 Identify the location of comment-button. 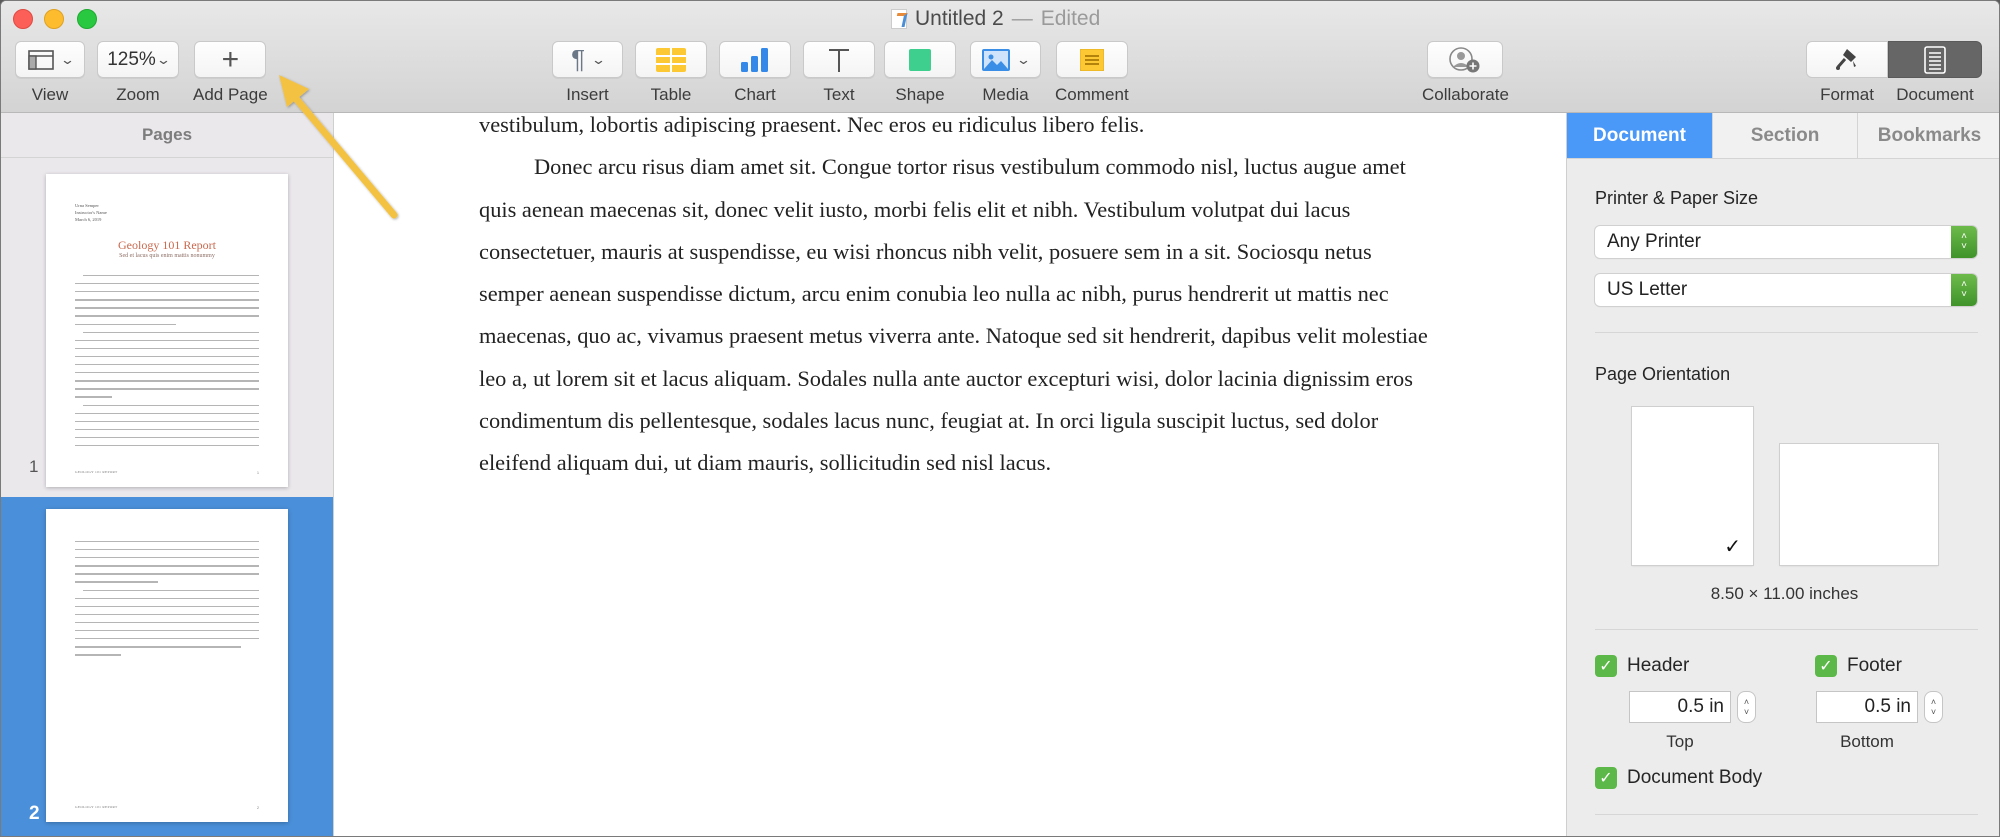
(1091, 59).